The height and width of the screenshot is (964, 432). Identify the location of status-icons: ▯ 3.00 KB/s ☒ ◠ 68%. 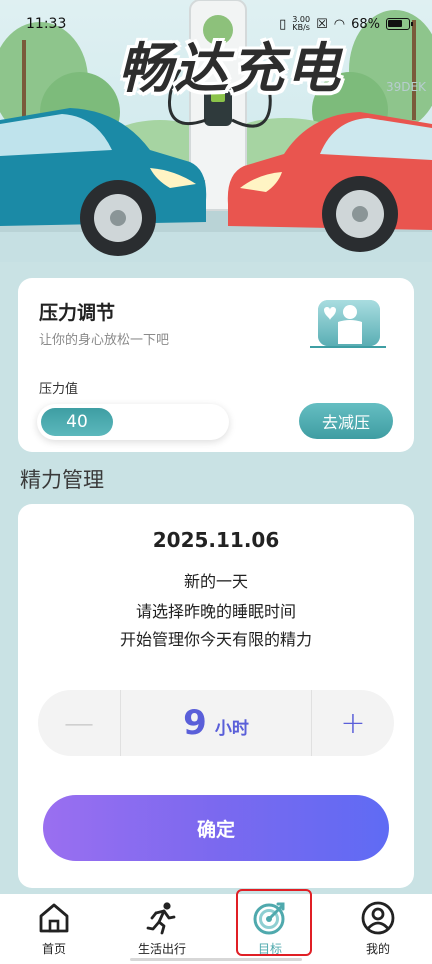
(346, 23).